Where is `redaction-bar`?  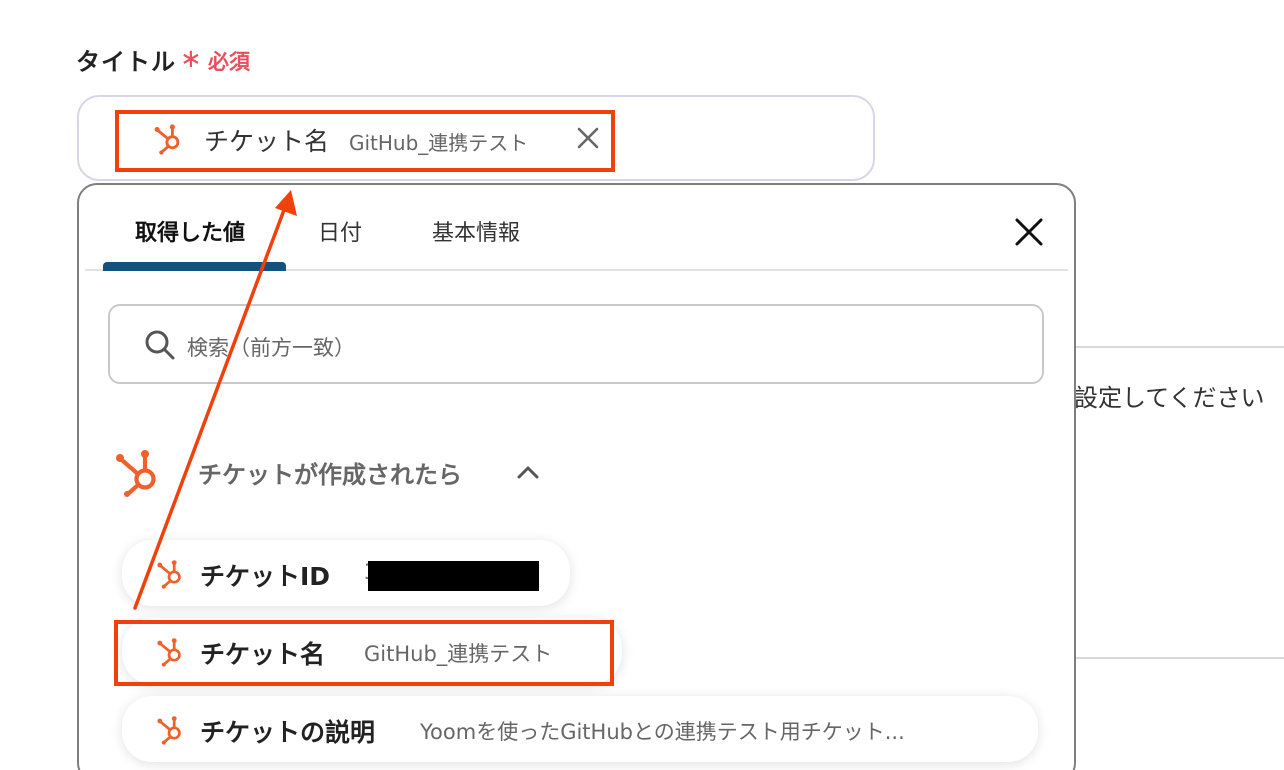
redaction-bar is located at coordinates (453, 576).